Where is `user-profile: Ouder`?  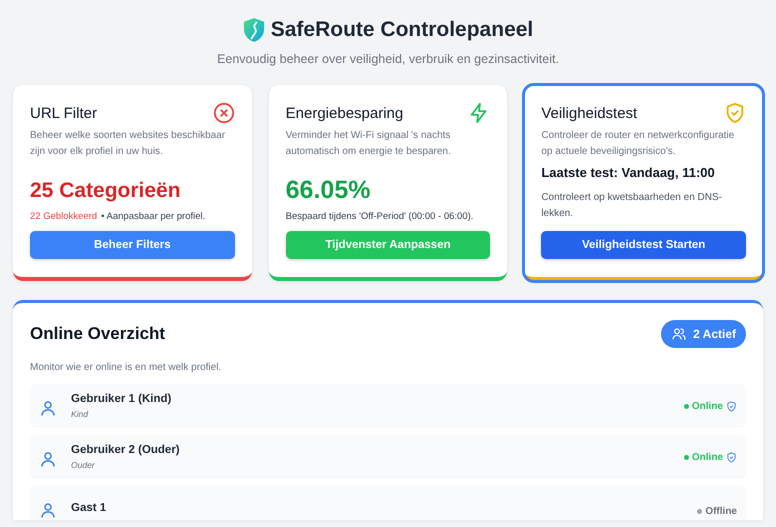
user-profile: Ouder is located at coordinates (83, 465).